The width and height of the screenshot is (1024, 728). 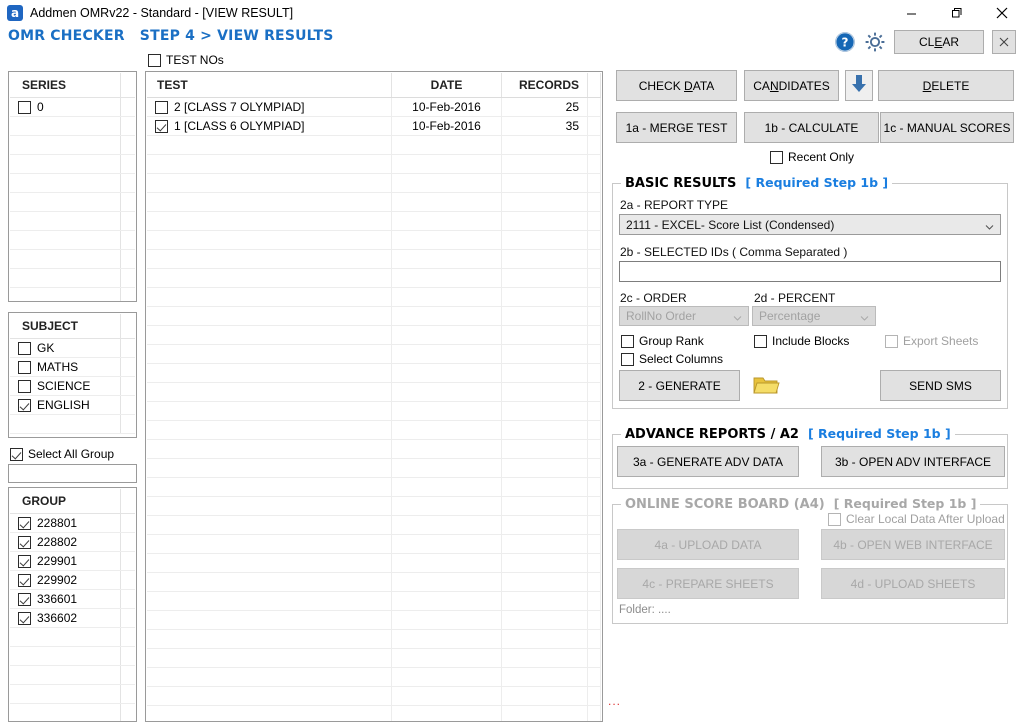 What do you see at coordinates (627, 341) in the screenshot?
I see `group-rank-checkbox` at bounding box center [627, 341].